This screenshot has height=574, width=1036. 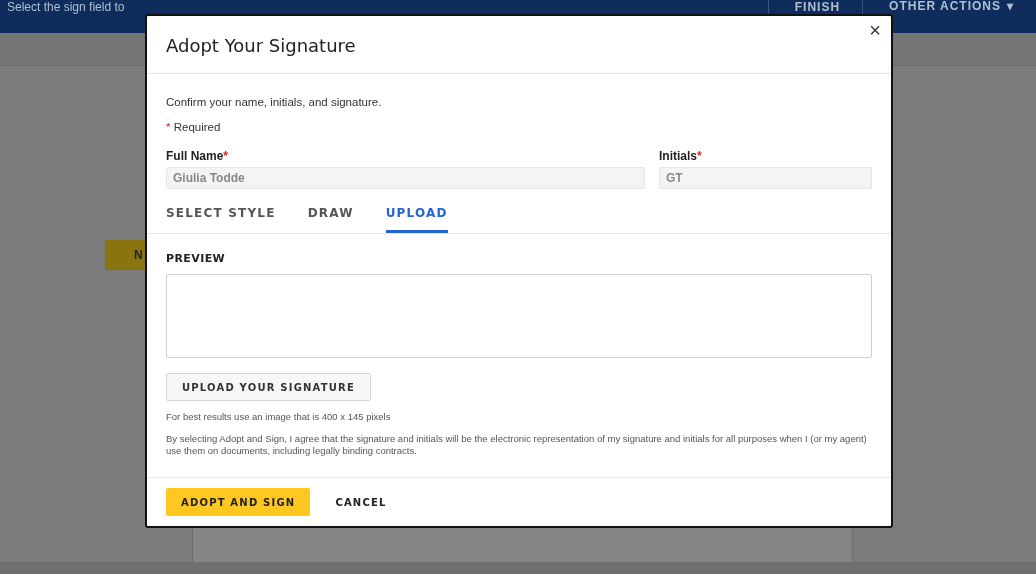 What do you see at coordinates (681, 156) in the screenshot?
I see `field-label: Initials*` at bounding box center [681, 156].